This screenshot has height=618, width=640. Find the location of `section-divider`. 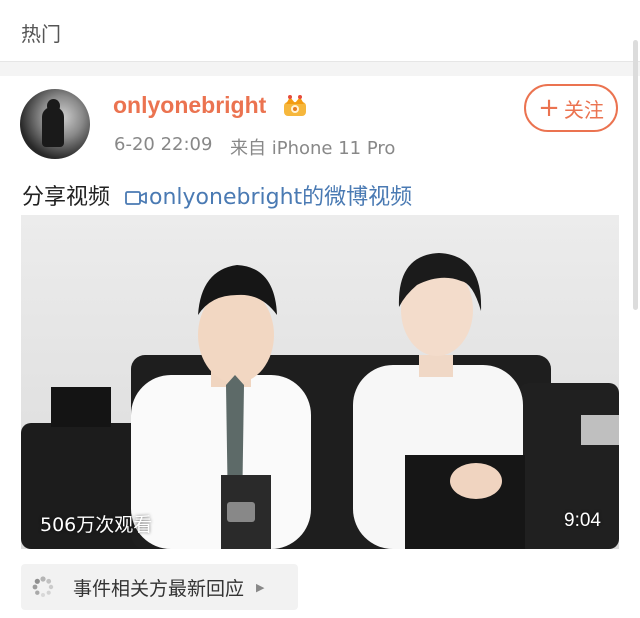

section-divider is located at coordinates (320, 69).